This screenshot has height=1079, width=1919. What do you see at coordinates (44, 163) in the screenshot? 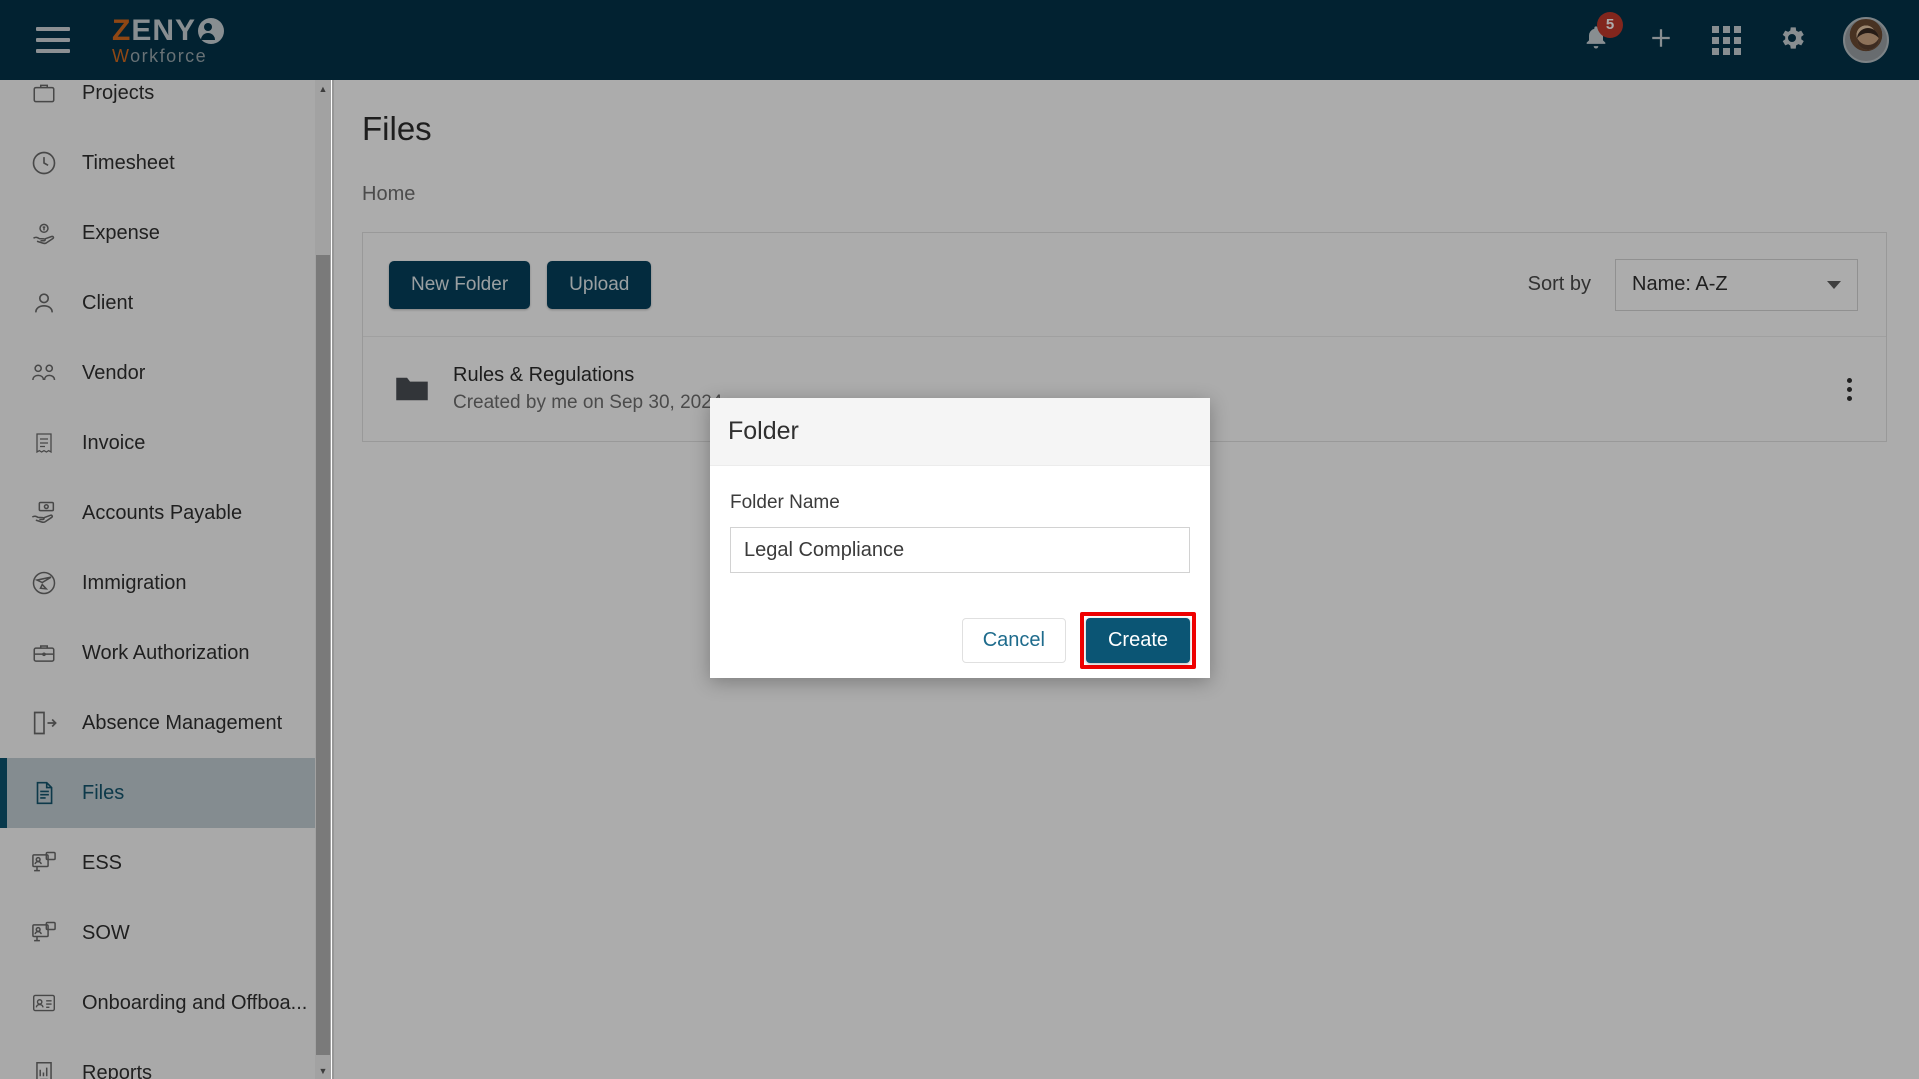
I see `clock-icon` at bounding box center [44, 163].